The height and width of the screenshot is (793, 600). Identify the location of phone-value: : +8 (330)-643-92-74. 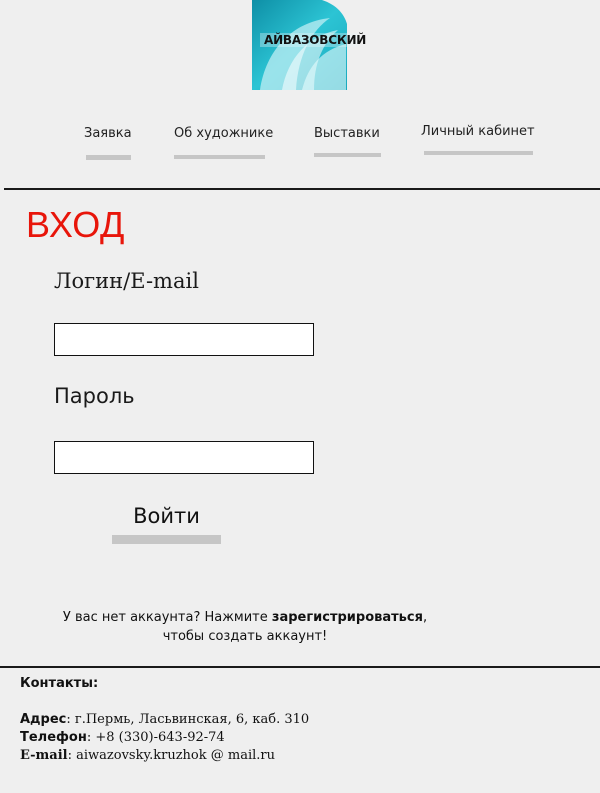
(155, 737).